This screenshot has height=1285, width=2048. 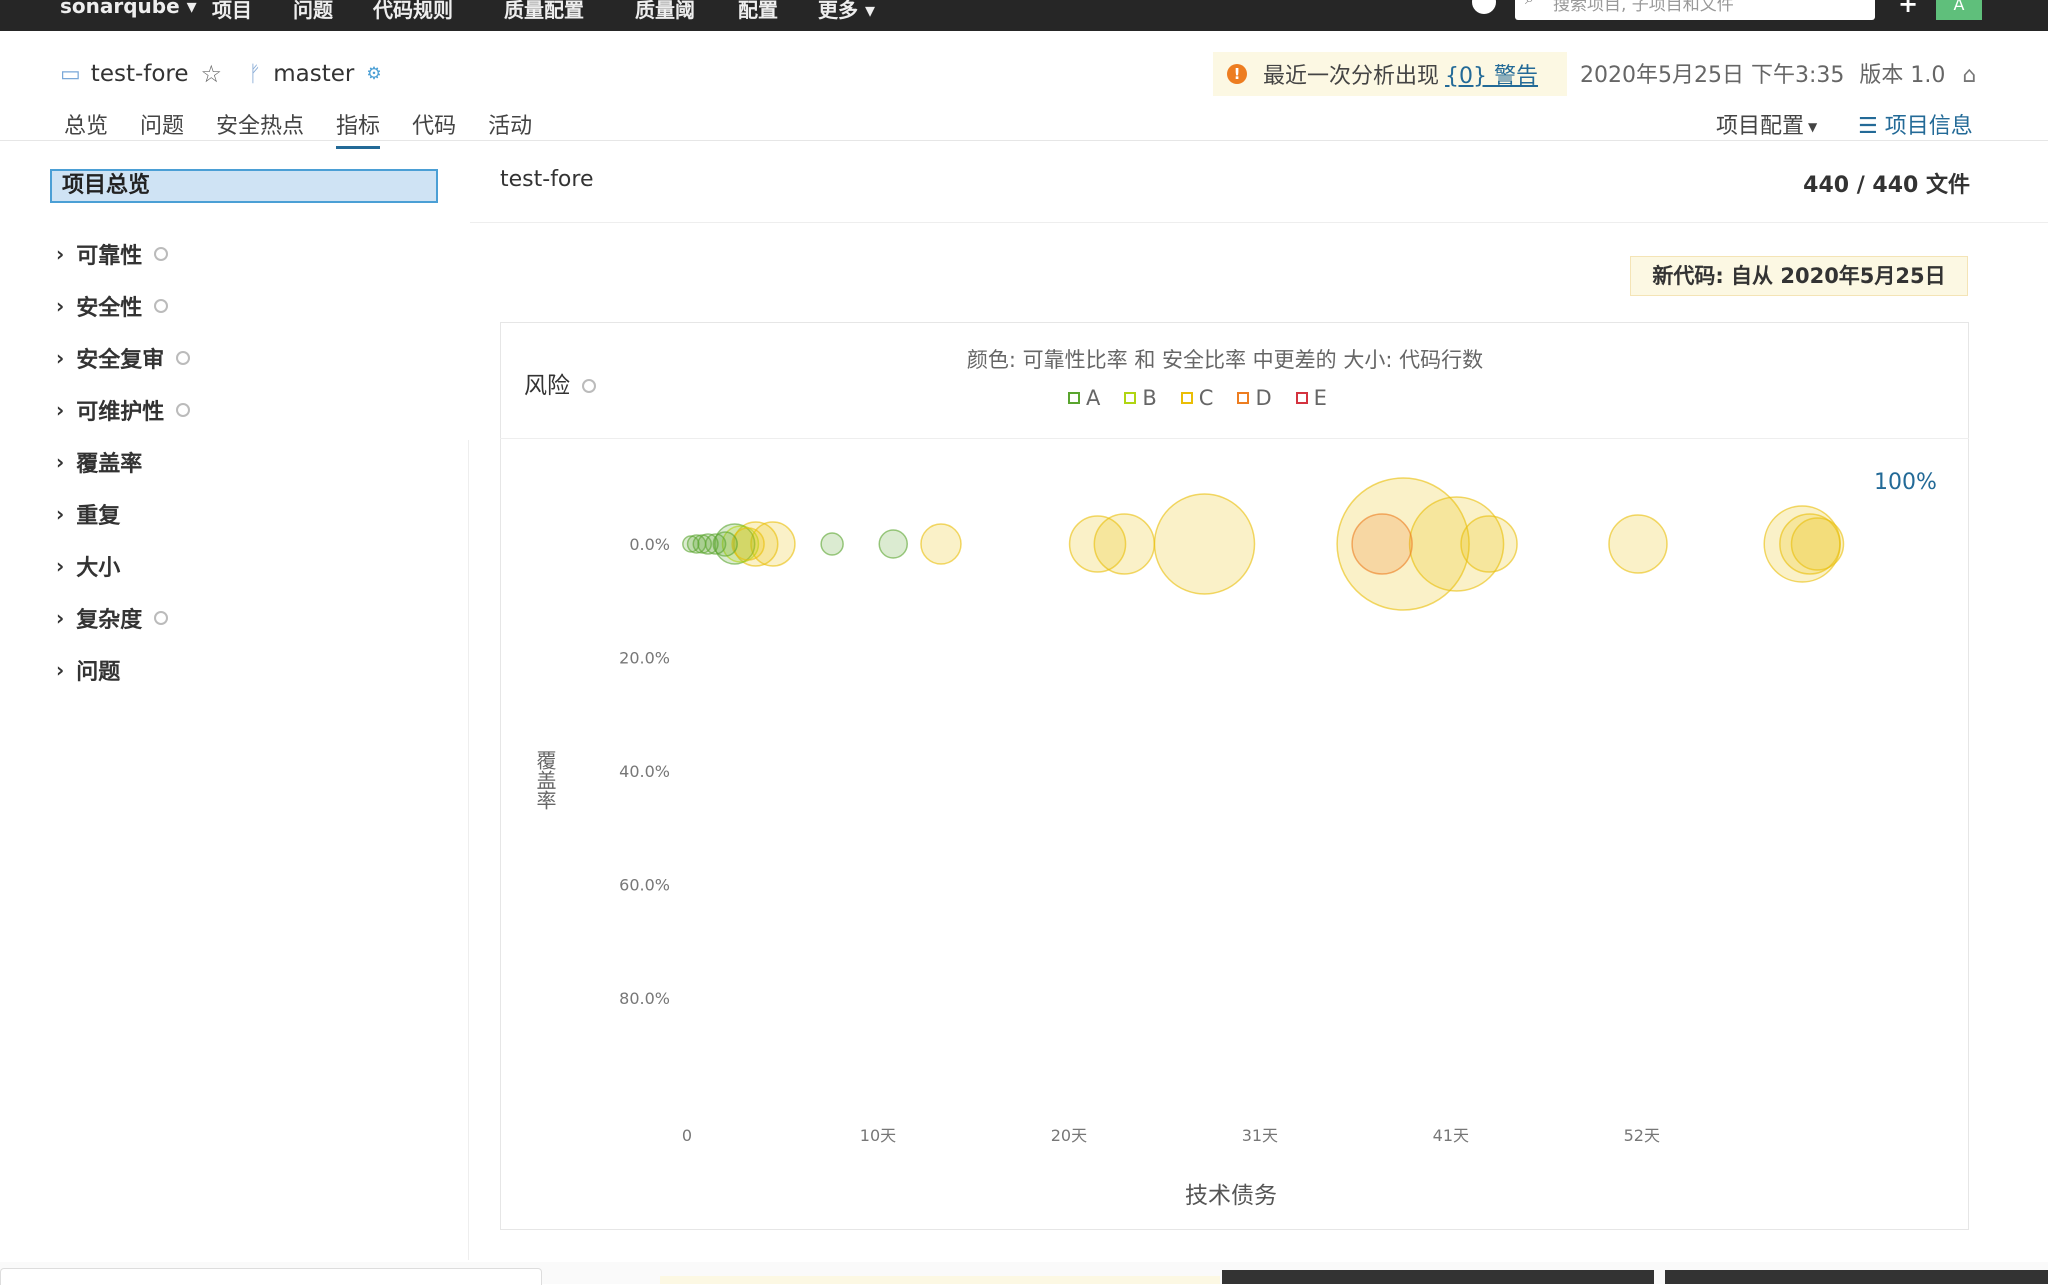 I want to click on y-tick-label: 20.0%, so click(x=644, y=658).